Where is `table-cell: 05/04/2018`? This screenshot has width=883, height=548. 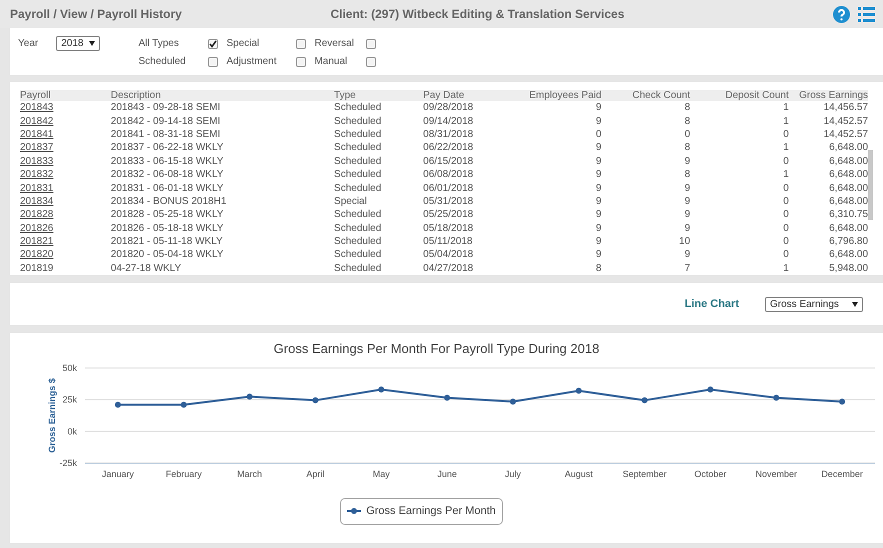 table-cell: 05/04/2018 is located at coordinates (448, 254).